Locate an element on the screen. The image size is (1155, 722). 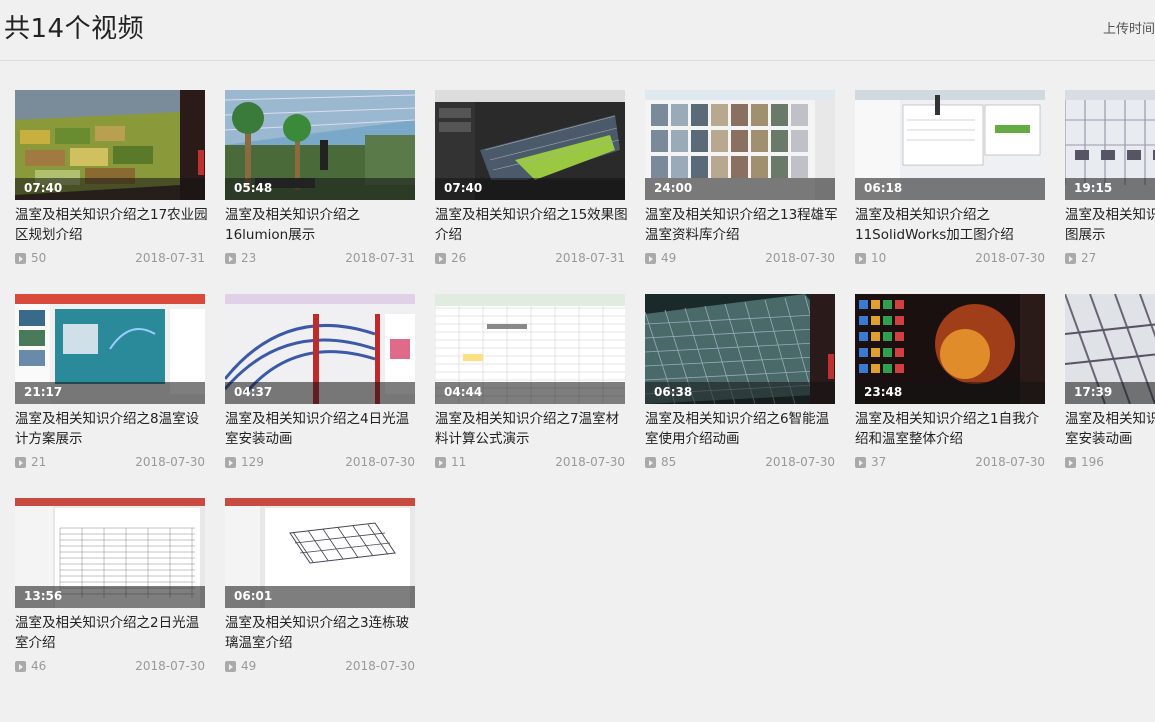
page-header: 共14个视频 上传时间 is located at coordinates (577, 30).